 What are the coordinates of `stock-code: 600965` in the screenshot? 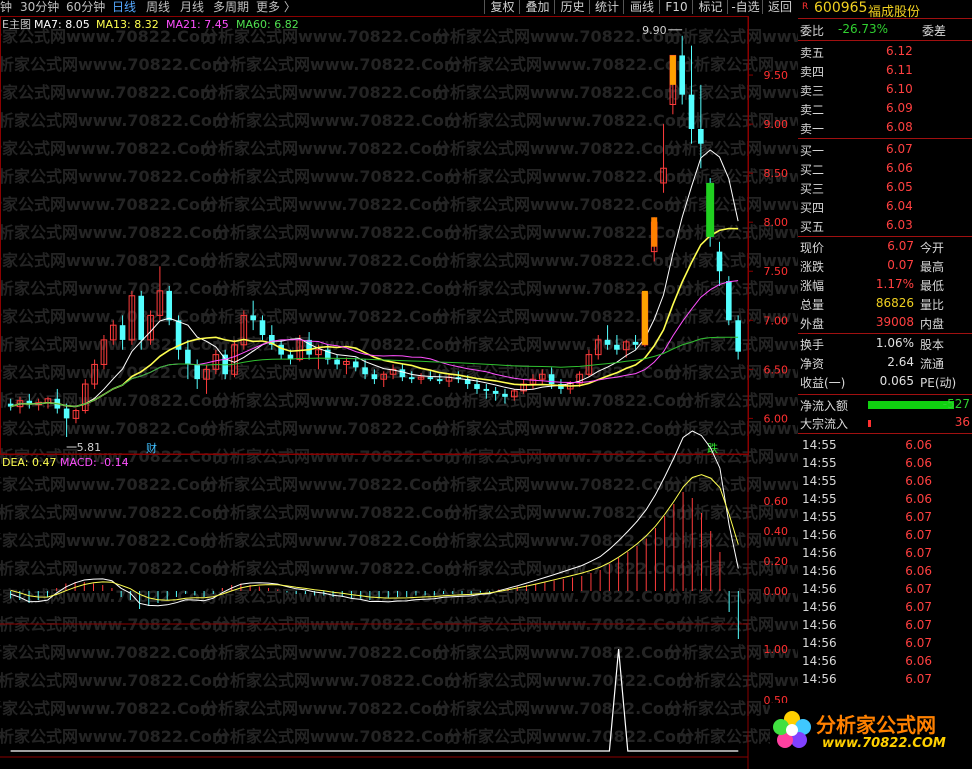 It's located at (841, 8).